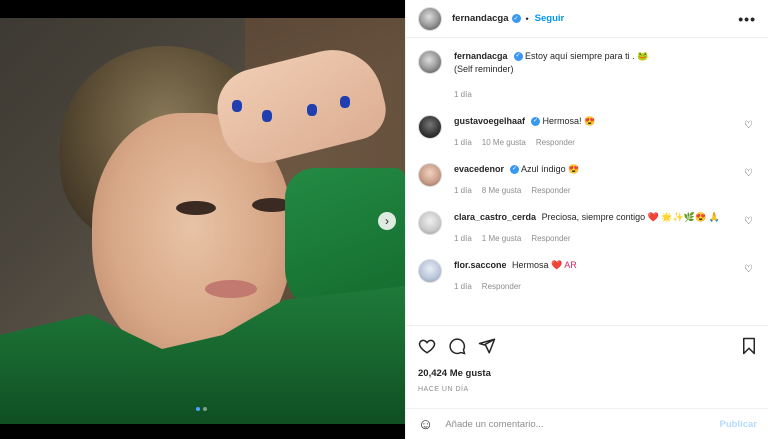 The height and width of the screenshot is (439, 768). I want to click on comment-emoji: ❤️ AR, so click(564, 265).